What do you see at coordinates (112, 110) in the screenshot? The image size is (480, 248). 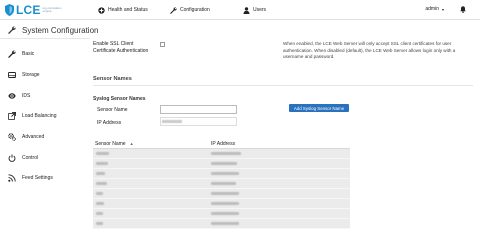 I see `sensor-name-label: Sensor Name` at bounding box center [112, 110].